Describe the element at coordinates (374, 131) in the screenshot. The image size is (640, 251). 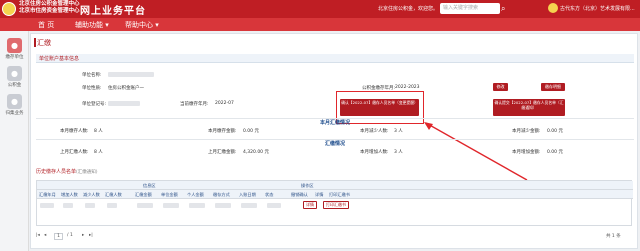
I see `month-reduce-label: 本月减少人数:` at that location.